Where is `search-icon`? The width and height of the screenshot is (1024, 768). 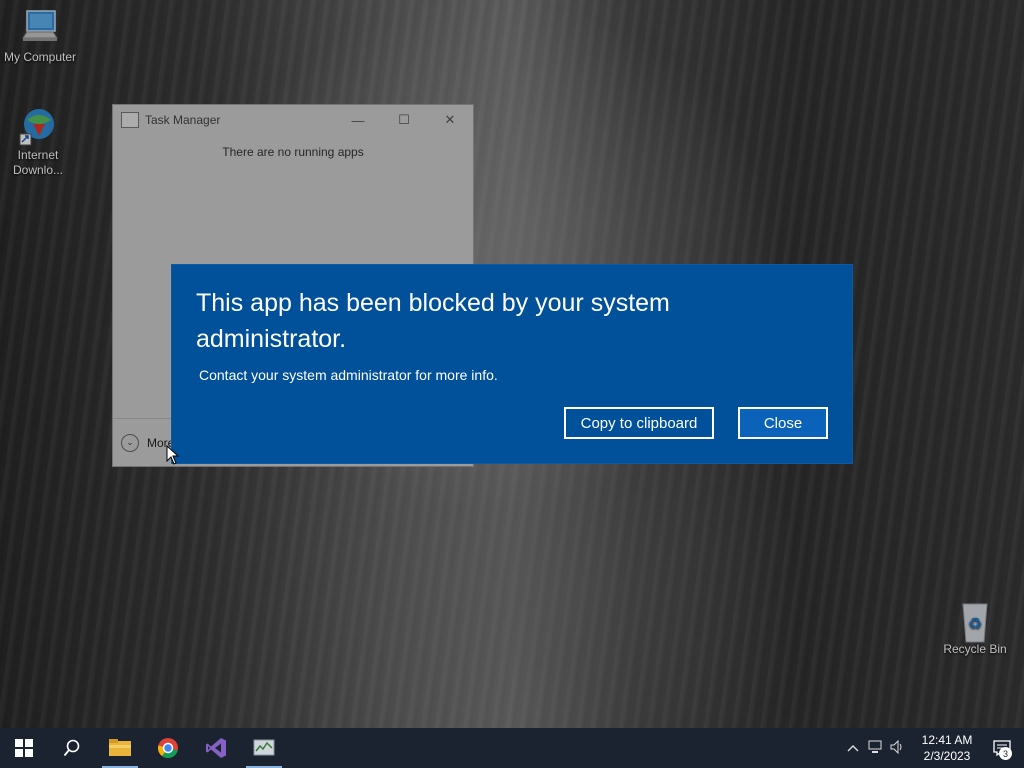
search-icon is located at coordinates (71, 748).